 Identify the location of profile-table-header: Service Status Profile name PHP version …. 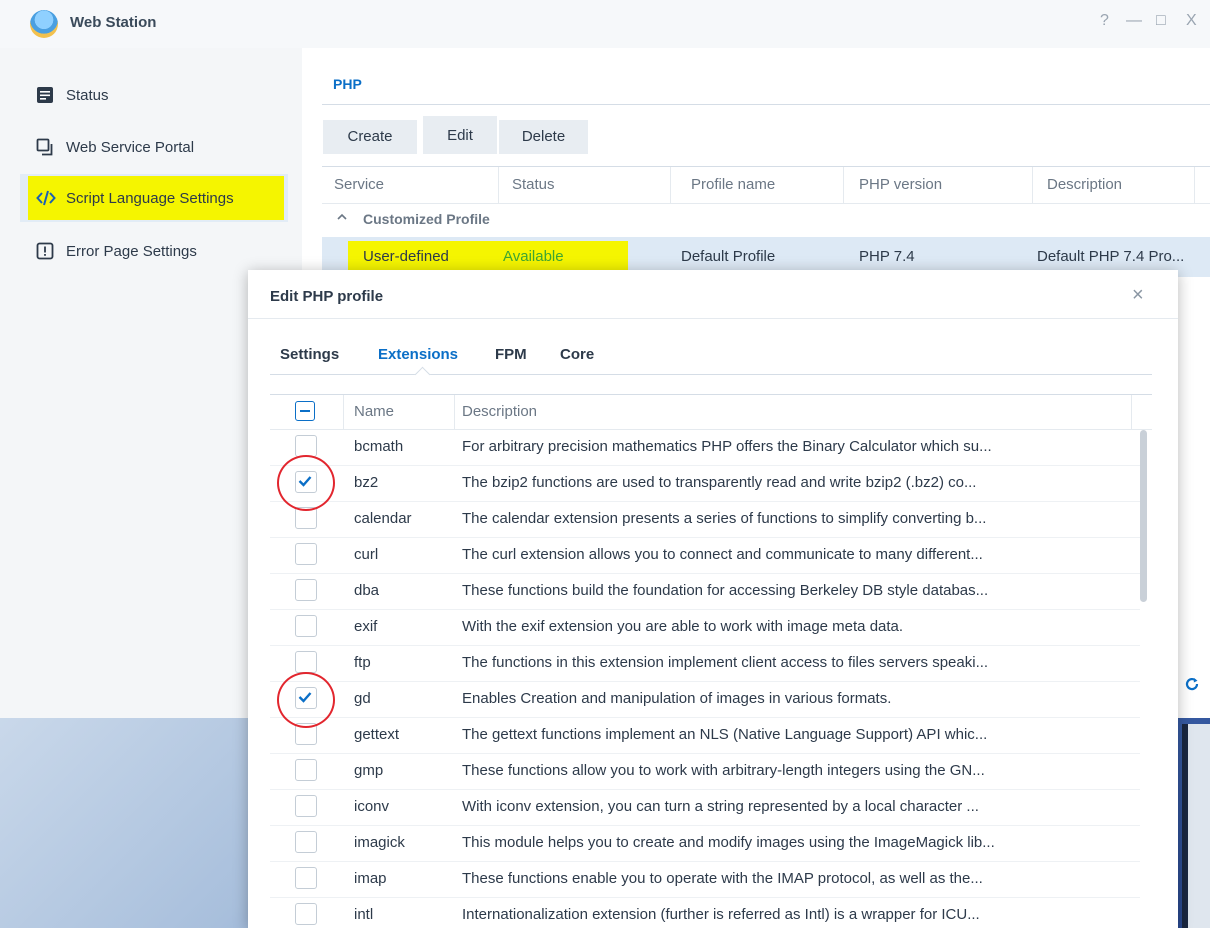
(766, 185).